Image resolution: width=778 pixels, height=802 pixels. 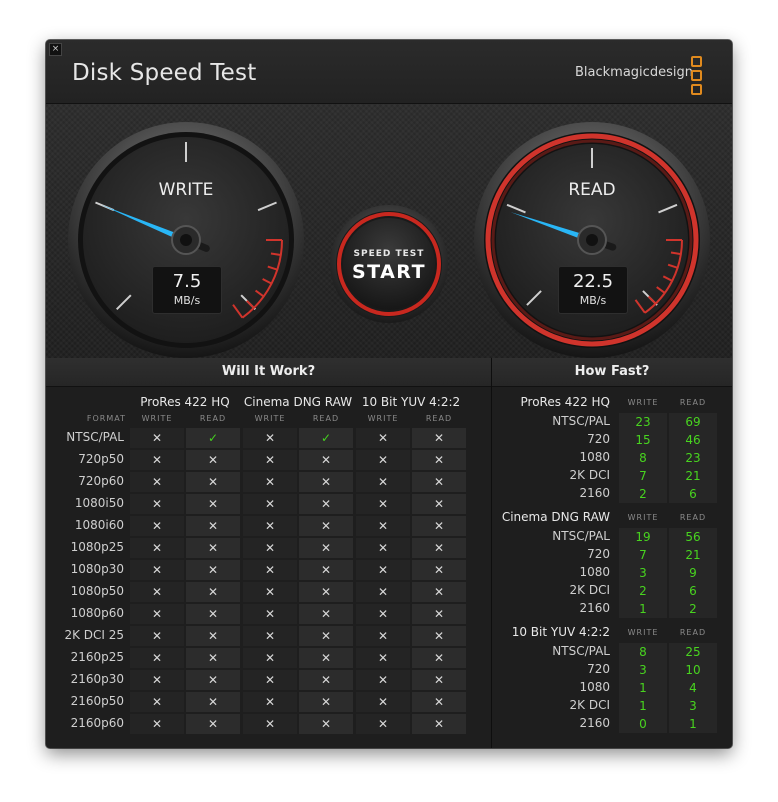 I want to click on format-row-label: 720p50, so click(x=101, y=459).